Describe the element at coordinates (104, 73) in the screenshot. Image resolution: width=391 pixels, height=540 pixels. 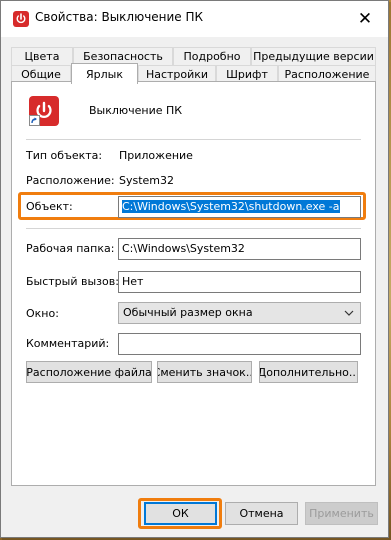
I see `tab-shortcut: Ярлык` at that location.